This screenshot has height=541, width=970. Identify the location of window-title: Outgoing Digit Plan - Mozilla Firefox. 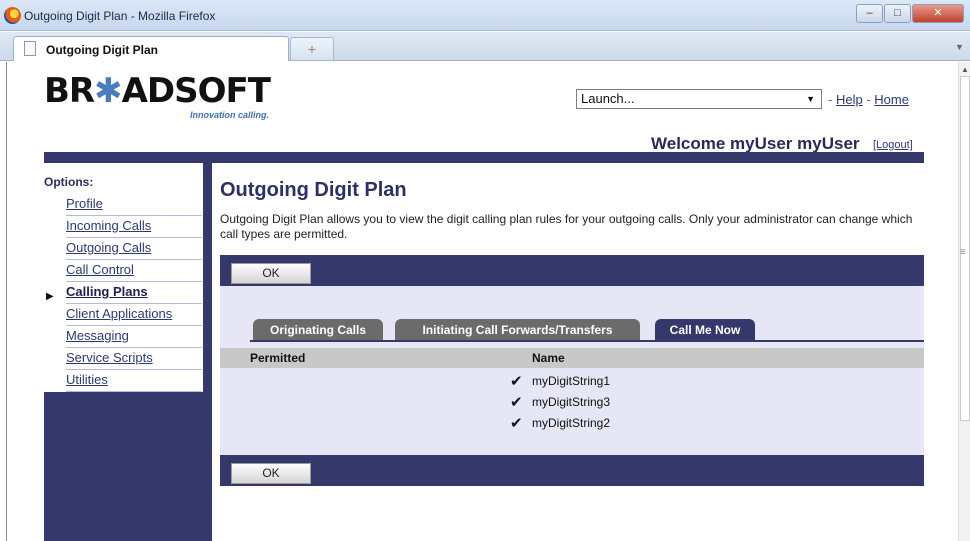
(120, 16).